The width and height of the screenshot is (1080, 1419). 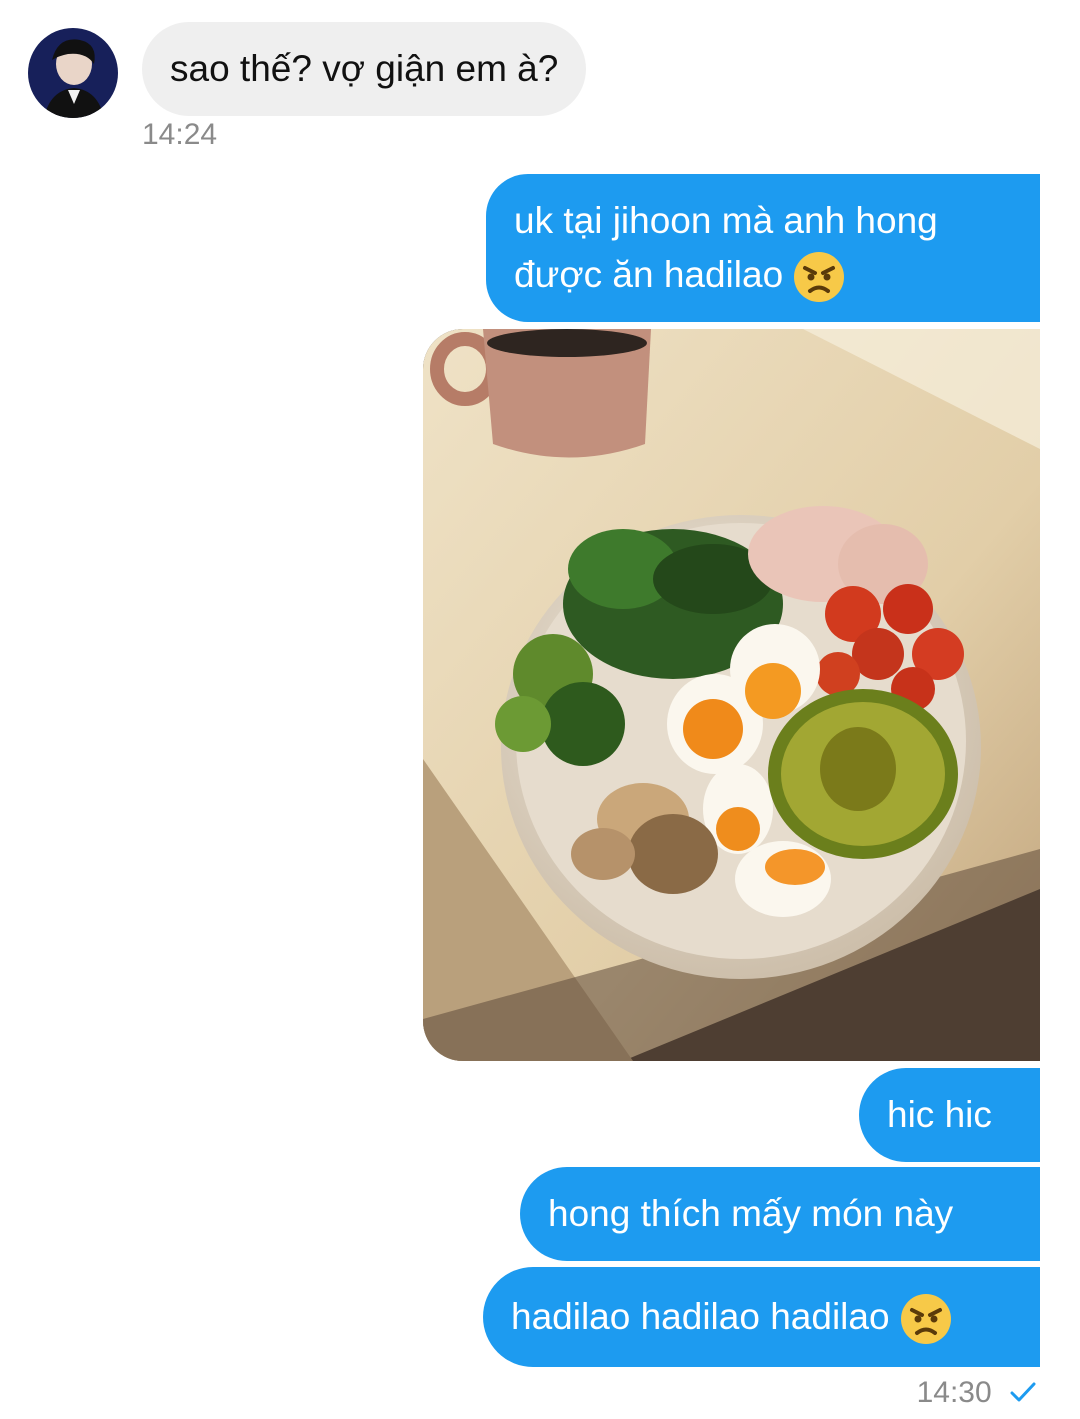 What do you see at coordinates (751, 1213) in the screenshot?
I see `message-text: hong thích mấy món này` at bounding box center [751, 1213].